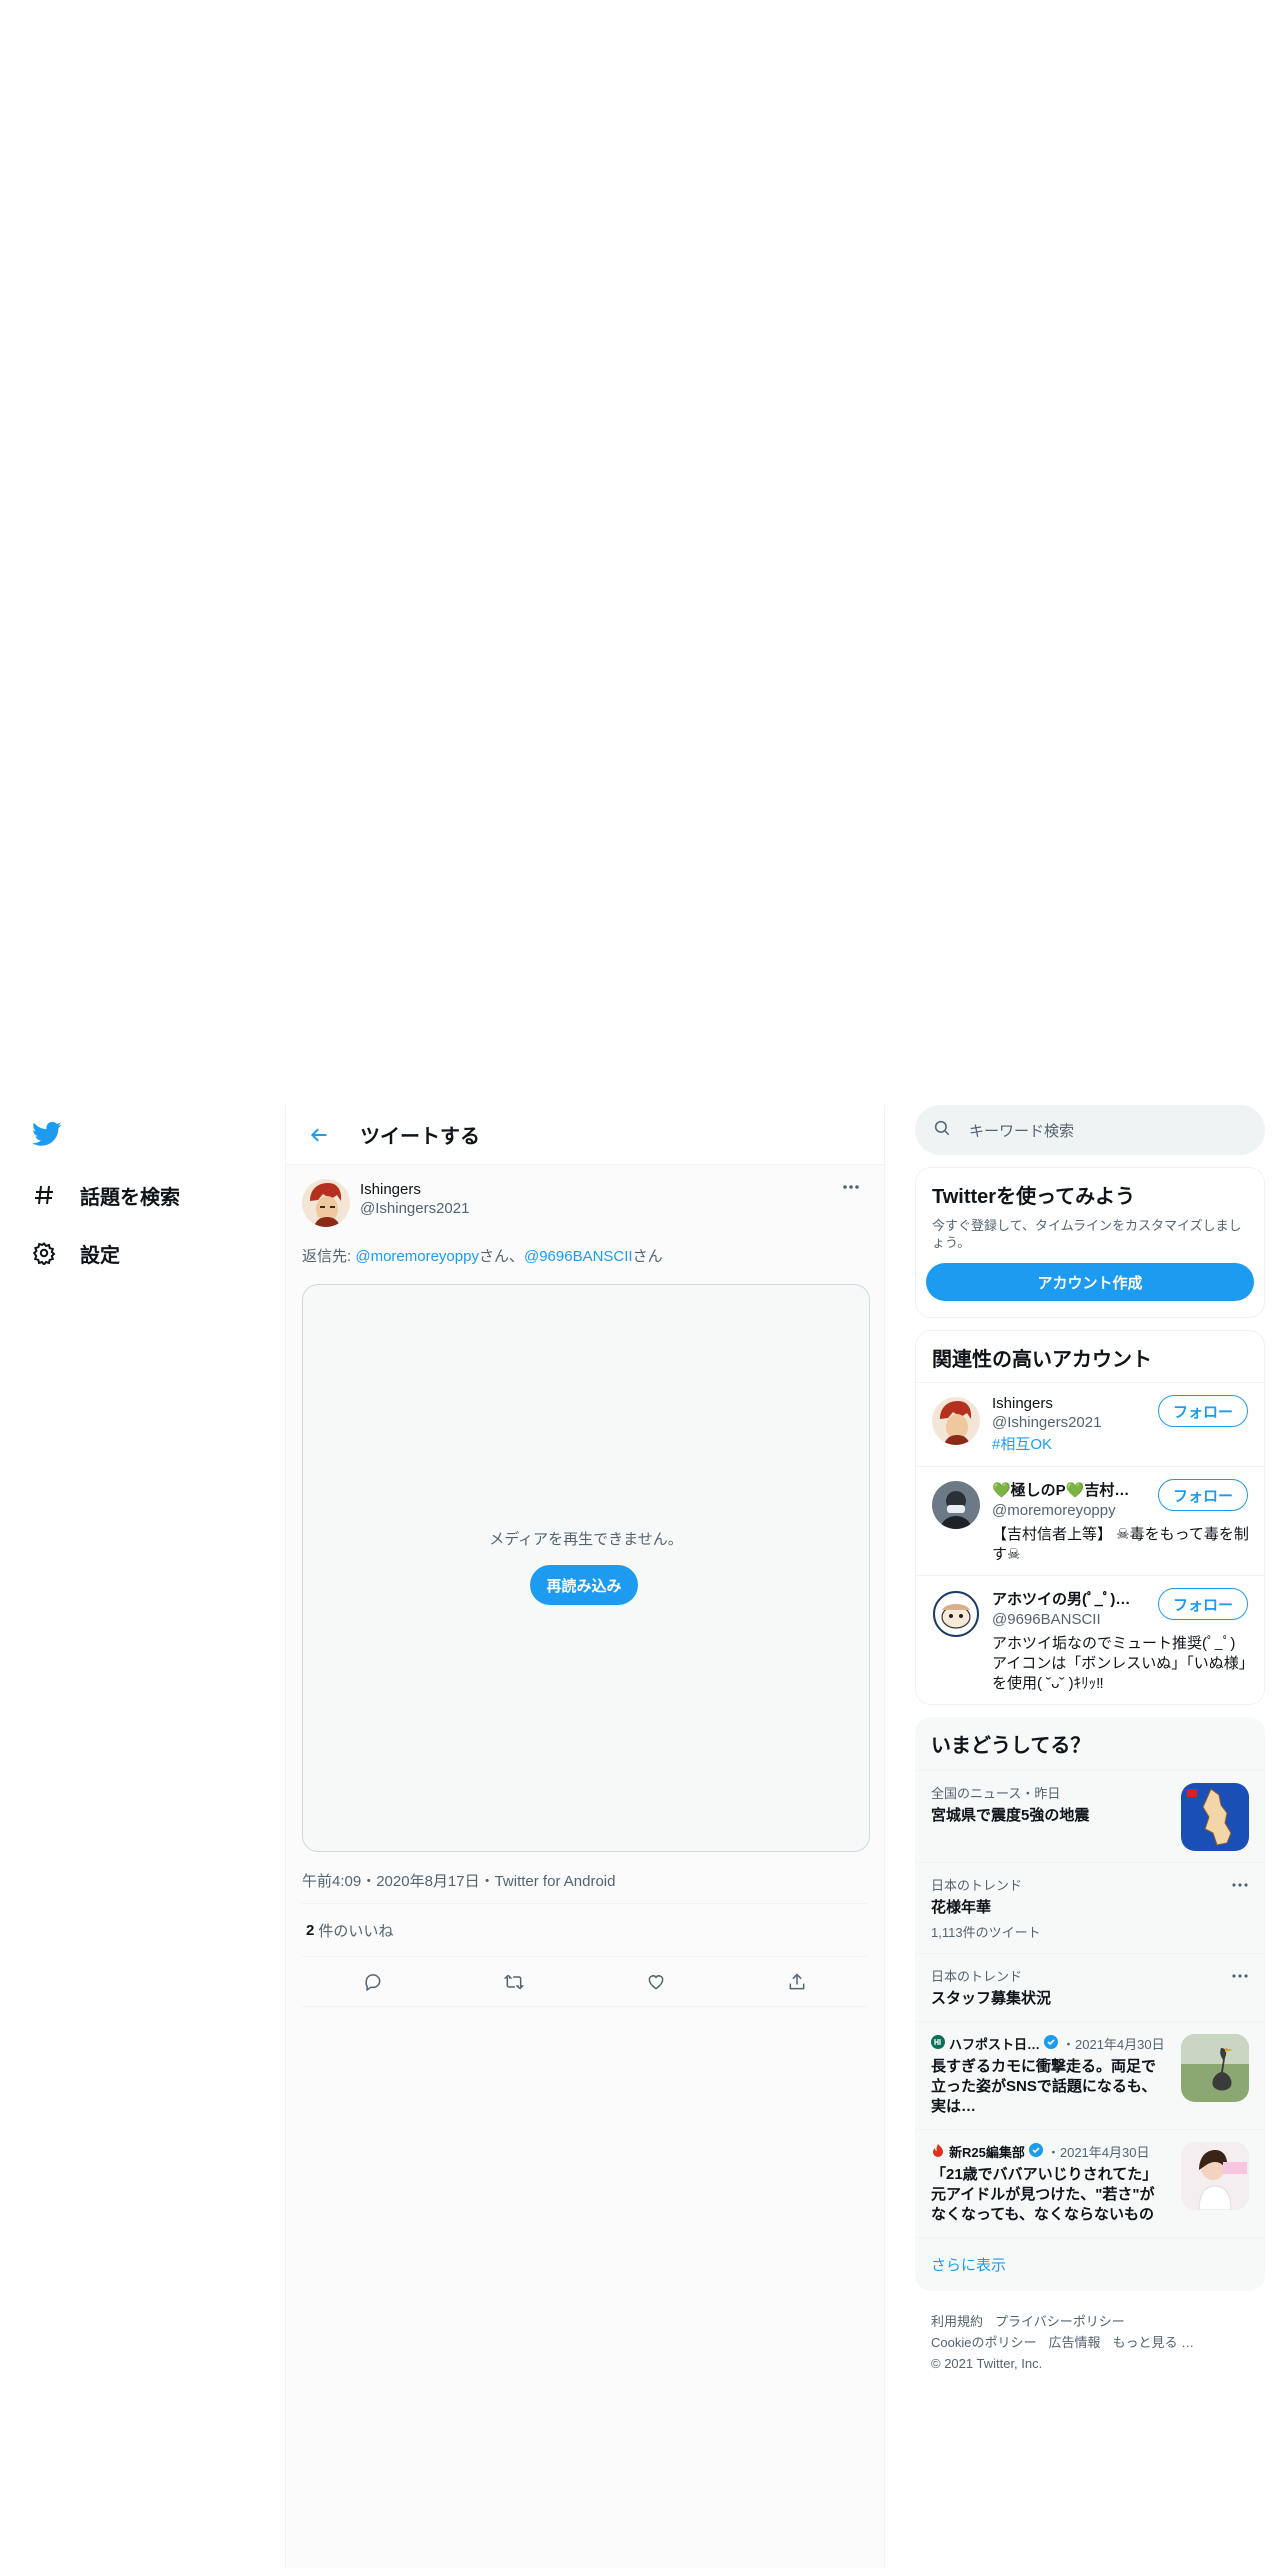 Image resolution: width=1284 pixels, height=2568 pixels. Describe the element at coordinates (585, 1982) in the screenshot. I see `tweet-actions` at that location.